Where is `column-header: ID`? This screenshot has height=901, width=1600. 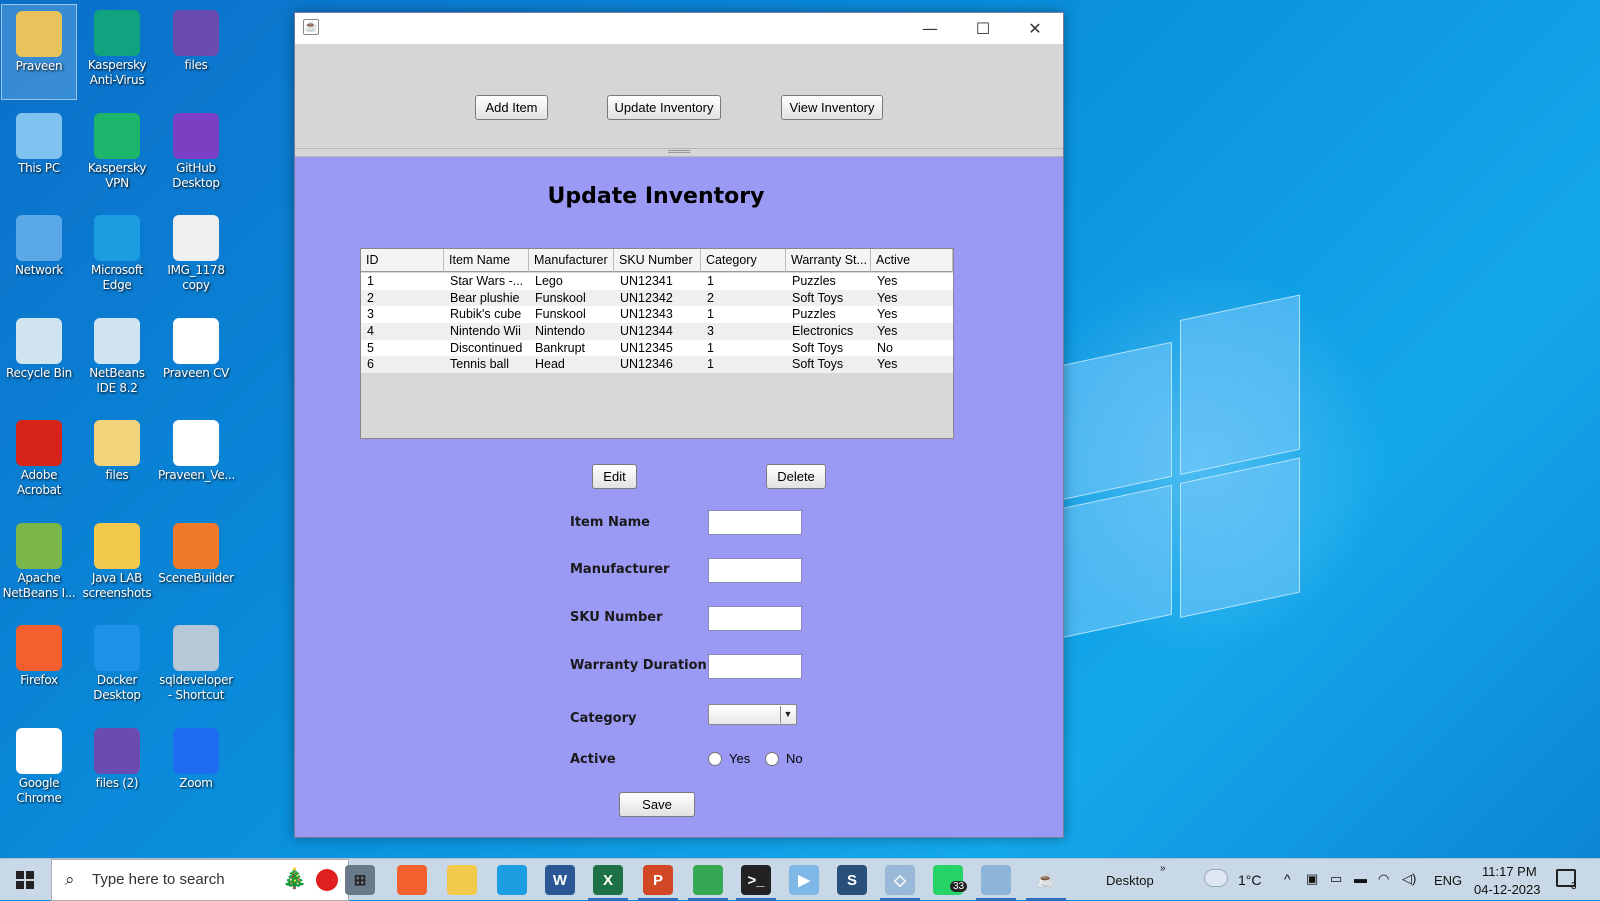 column-header: ID is located at coordinates (402, 260).